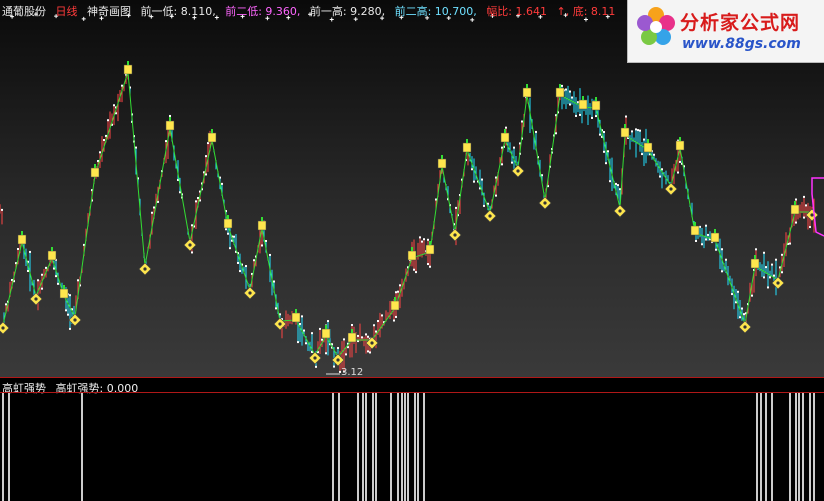 The height and width of the screenshot is (501, 824). What do you see at coordinates (263, 11) in the screenshot?
I see `prev-low2: 前二低: 9.360,` at bounding box center [263, 11].